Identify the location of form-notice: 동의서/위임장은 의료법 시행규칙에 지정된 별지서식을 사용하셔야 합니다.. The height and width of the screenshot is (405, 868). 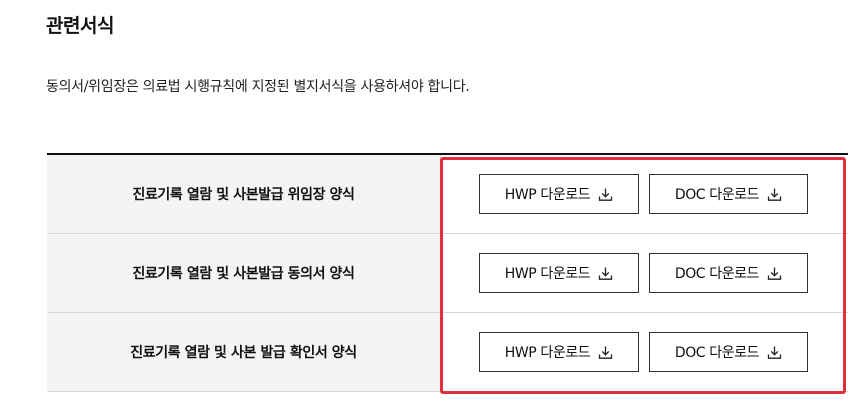
(258, 87).